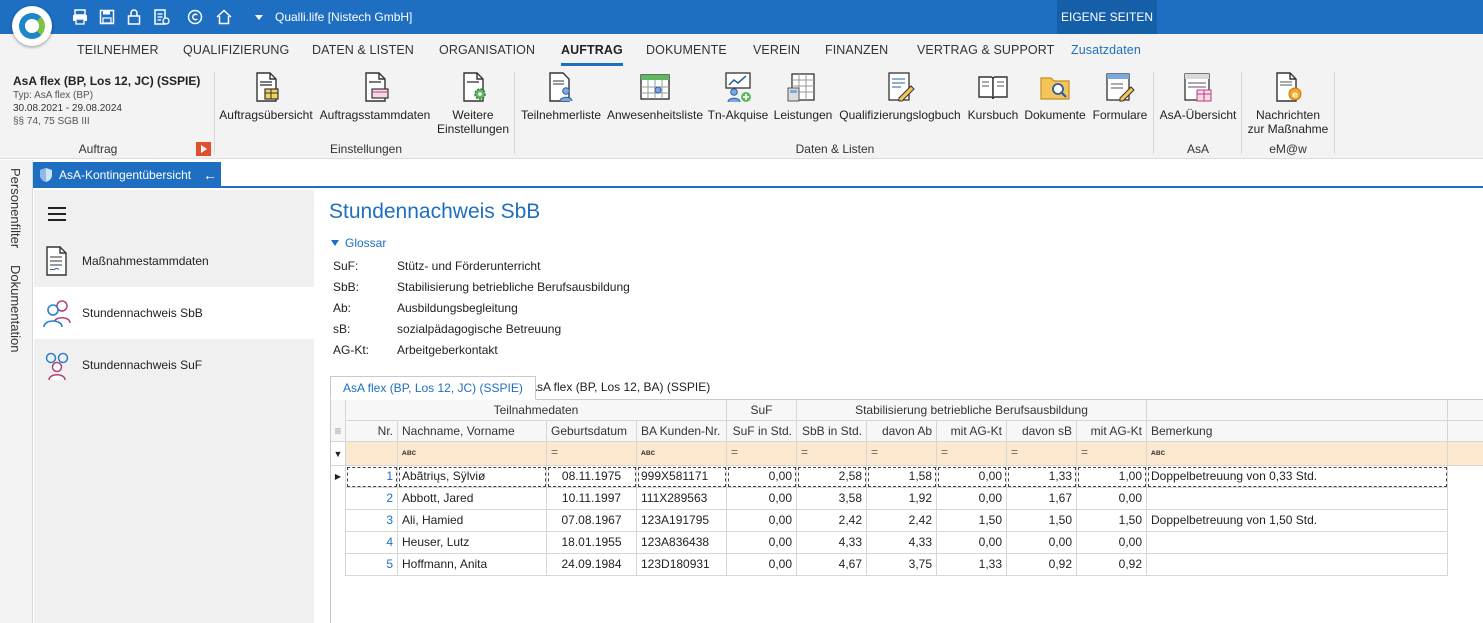  I want to click on teilnehmerliste-button: Teilnehmerliste, so click(561, 96).